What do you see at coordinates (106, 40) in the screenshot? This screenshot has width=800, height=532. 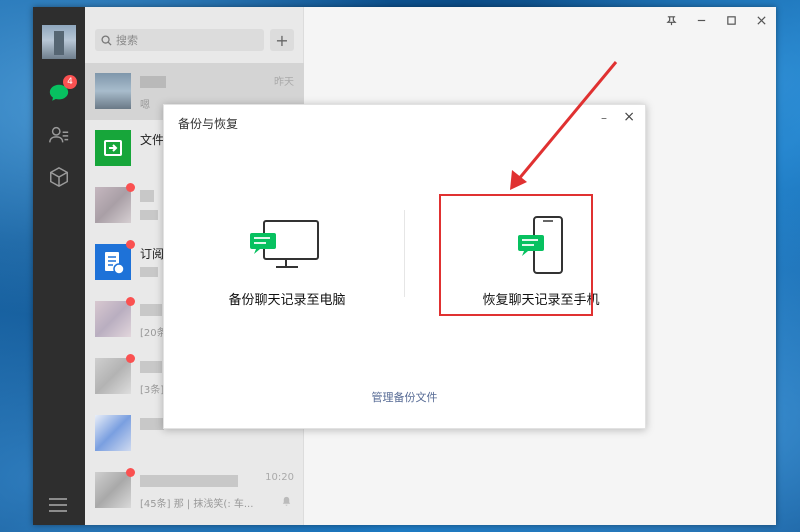 I see `search-icon` at bounding box center [106, 40].